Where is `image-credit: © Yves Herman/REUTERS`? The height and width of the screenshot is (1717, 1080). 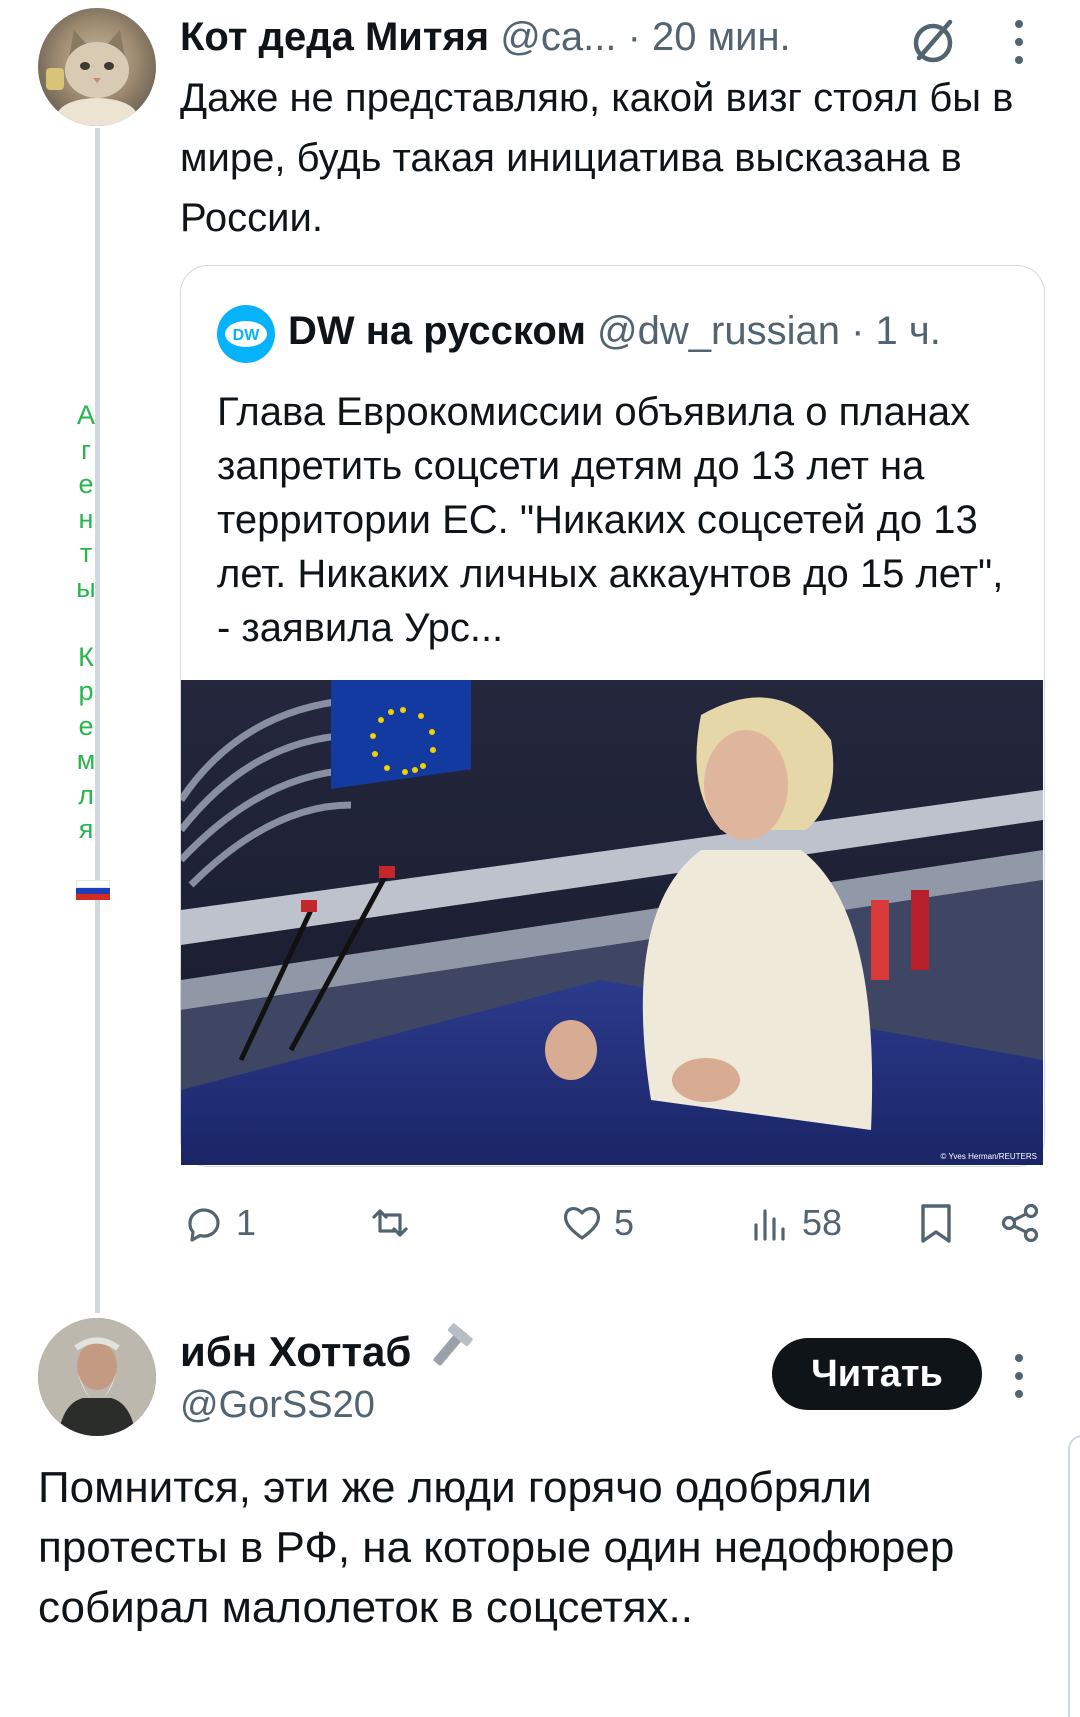 image-credit: © Yves Herman/REUTERS is located at coordinates (988, 1156).